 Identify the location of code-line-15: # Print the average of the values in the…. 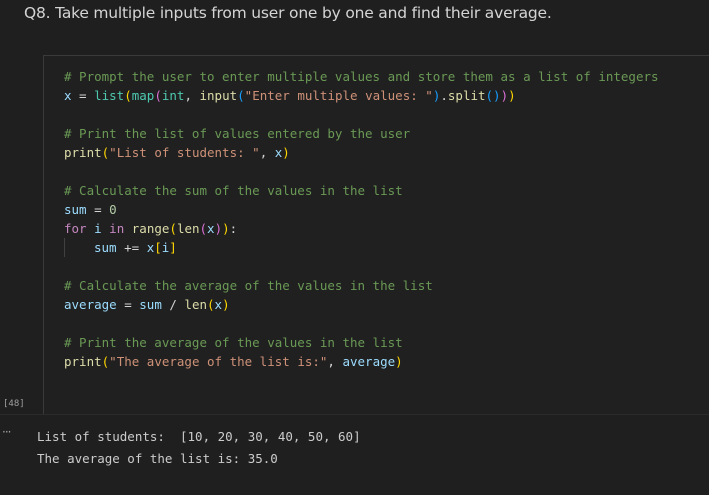
(361, 342).